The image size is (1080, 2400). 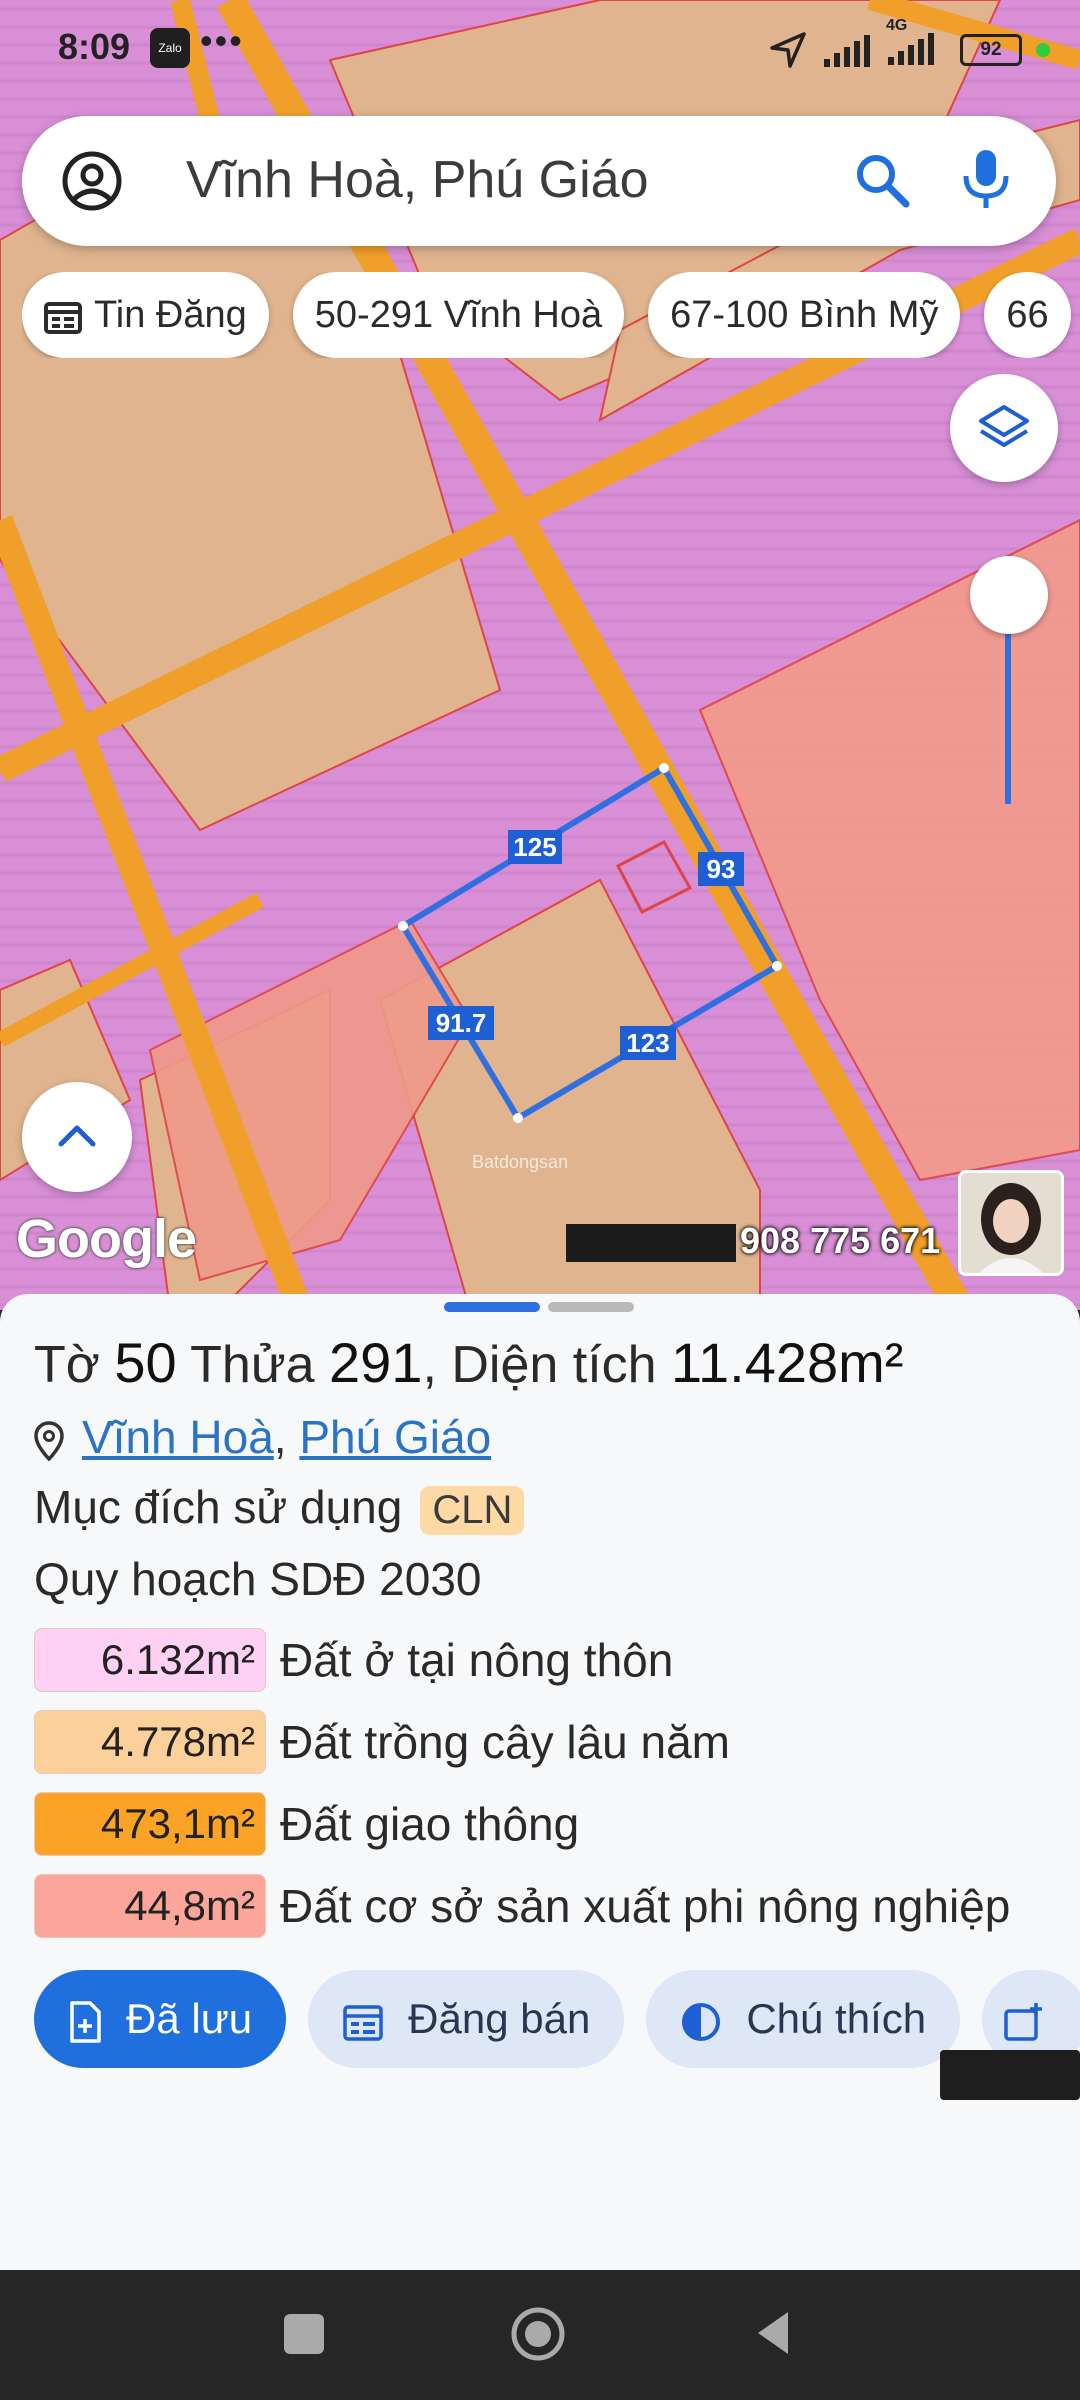 What do you see at coordinates (1009, 595) in the screenshot?
I see `opacity-slider-thumb` at bounding box center [1009, 595].